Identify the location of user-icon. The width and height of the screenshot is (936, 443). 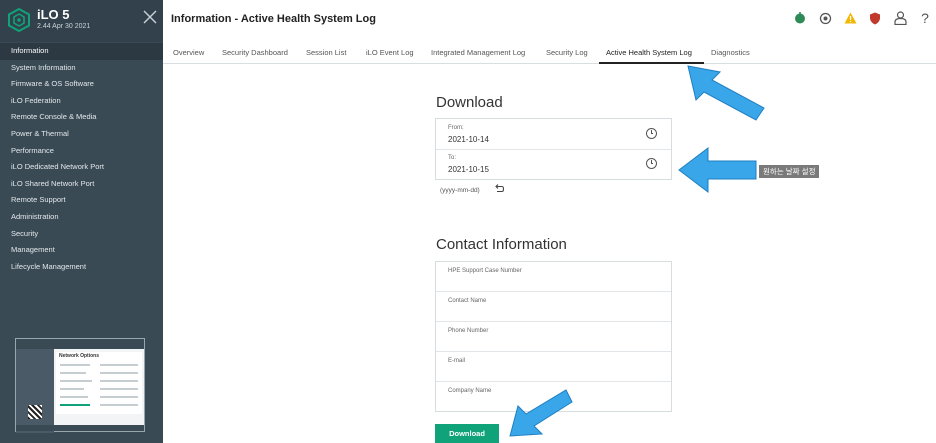
(900, 18).